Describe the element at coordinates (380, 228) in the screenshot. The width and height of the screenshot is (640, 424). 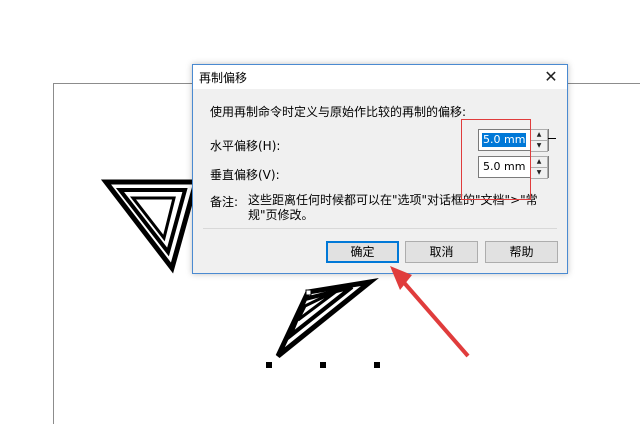
I see `separator` at that location.